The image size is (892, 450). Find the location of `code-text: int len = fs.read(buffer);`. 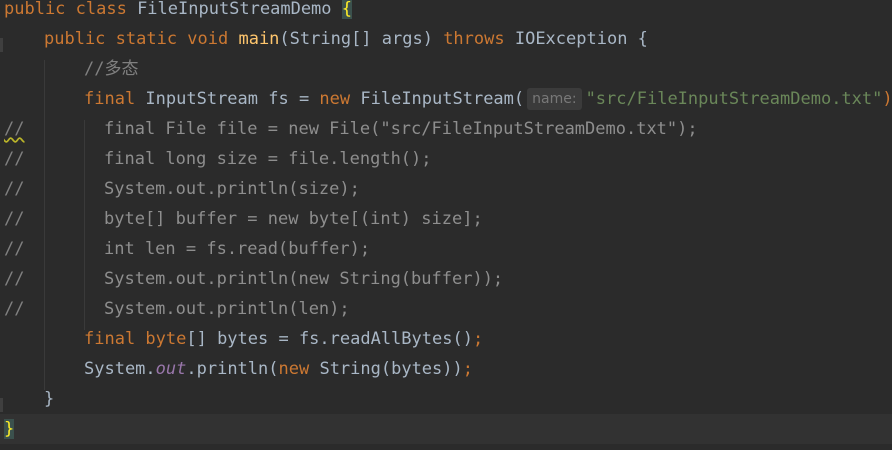

code-text: int len = fs.read(buffer); is located at coordinates (237, 249).